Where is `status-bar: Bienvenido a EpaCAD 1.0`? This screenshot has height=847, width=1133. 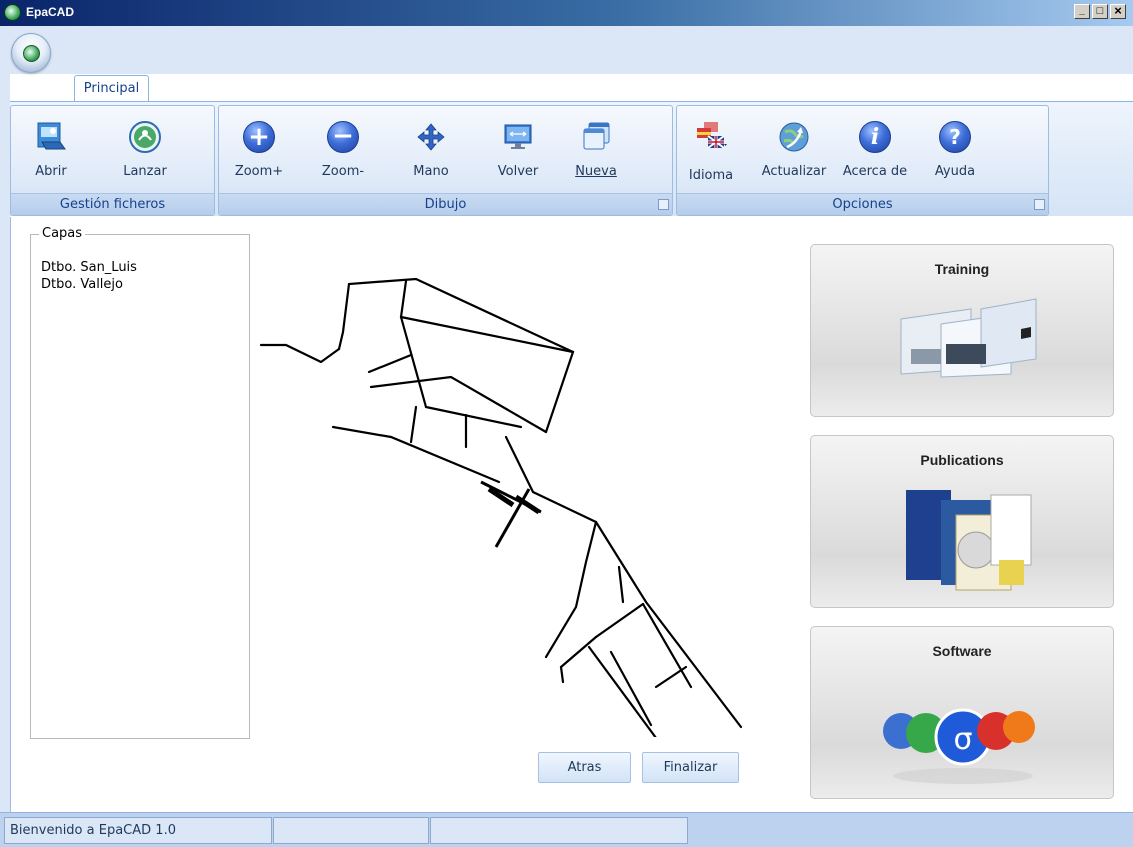 status-bar: Bienvenido a EpaCAD 1.0 is located at coordinates (566, 829).